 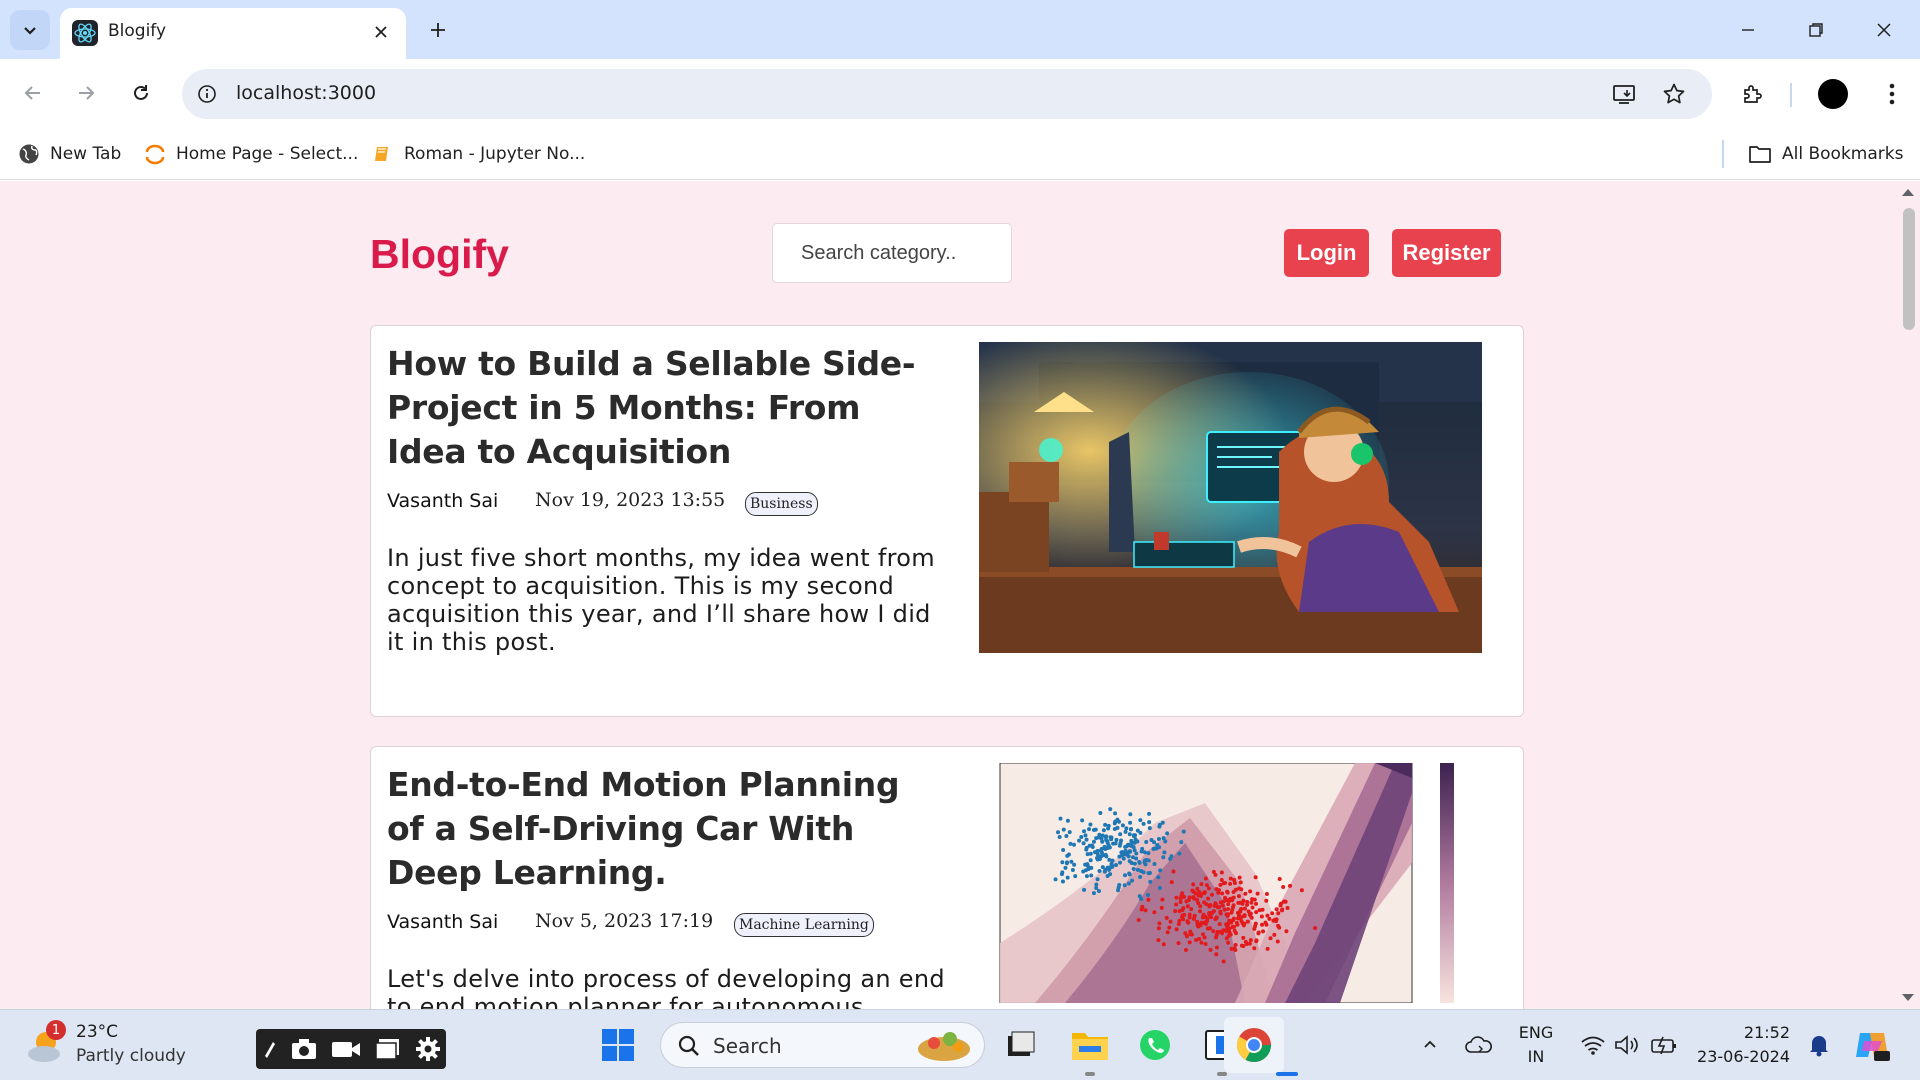 What do you see at coordinates (381, 154) in the screenshot?
I see `notebook-icon` at bounding box center [381, 154].